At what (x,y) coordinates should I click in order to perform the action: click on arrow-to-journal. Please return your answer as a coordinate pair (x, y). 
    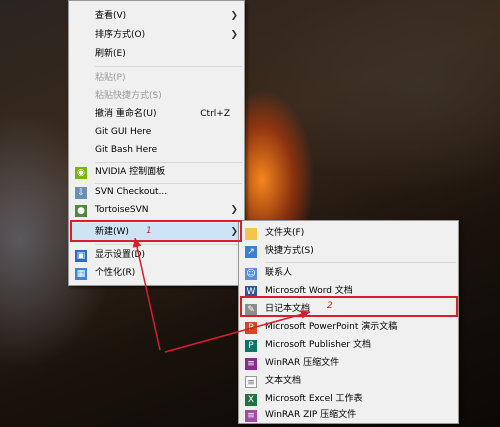
    Looking at the image, I should click on (237, 331).